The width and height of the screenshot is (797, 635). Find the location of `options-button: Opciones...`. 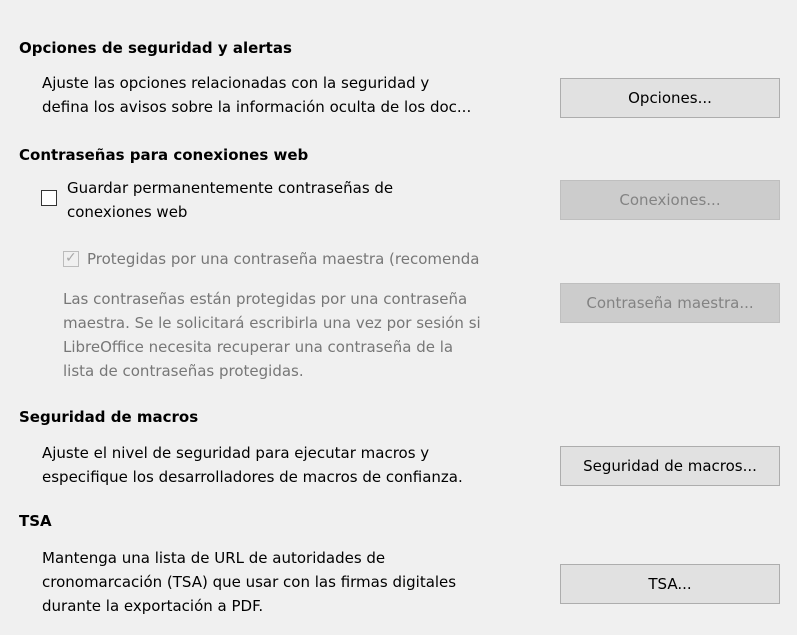

options-button: Opciones... is located at coordinates (670, 98).